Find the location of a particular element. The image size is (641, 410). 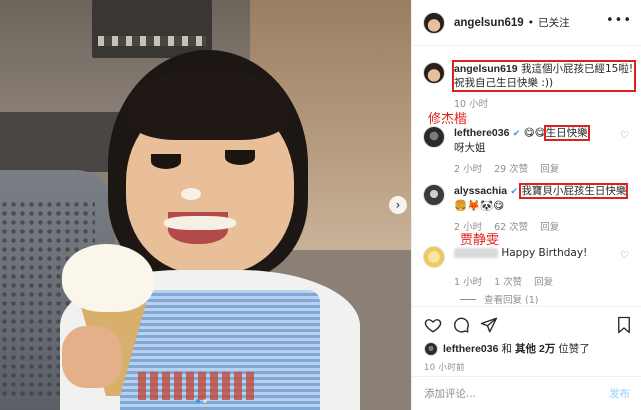

comment-likes: 62 次赞 is located at coordinates (511, 226).